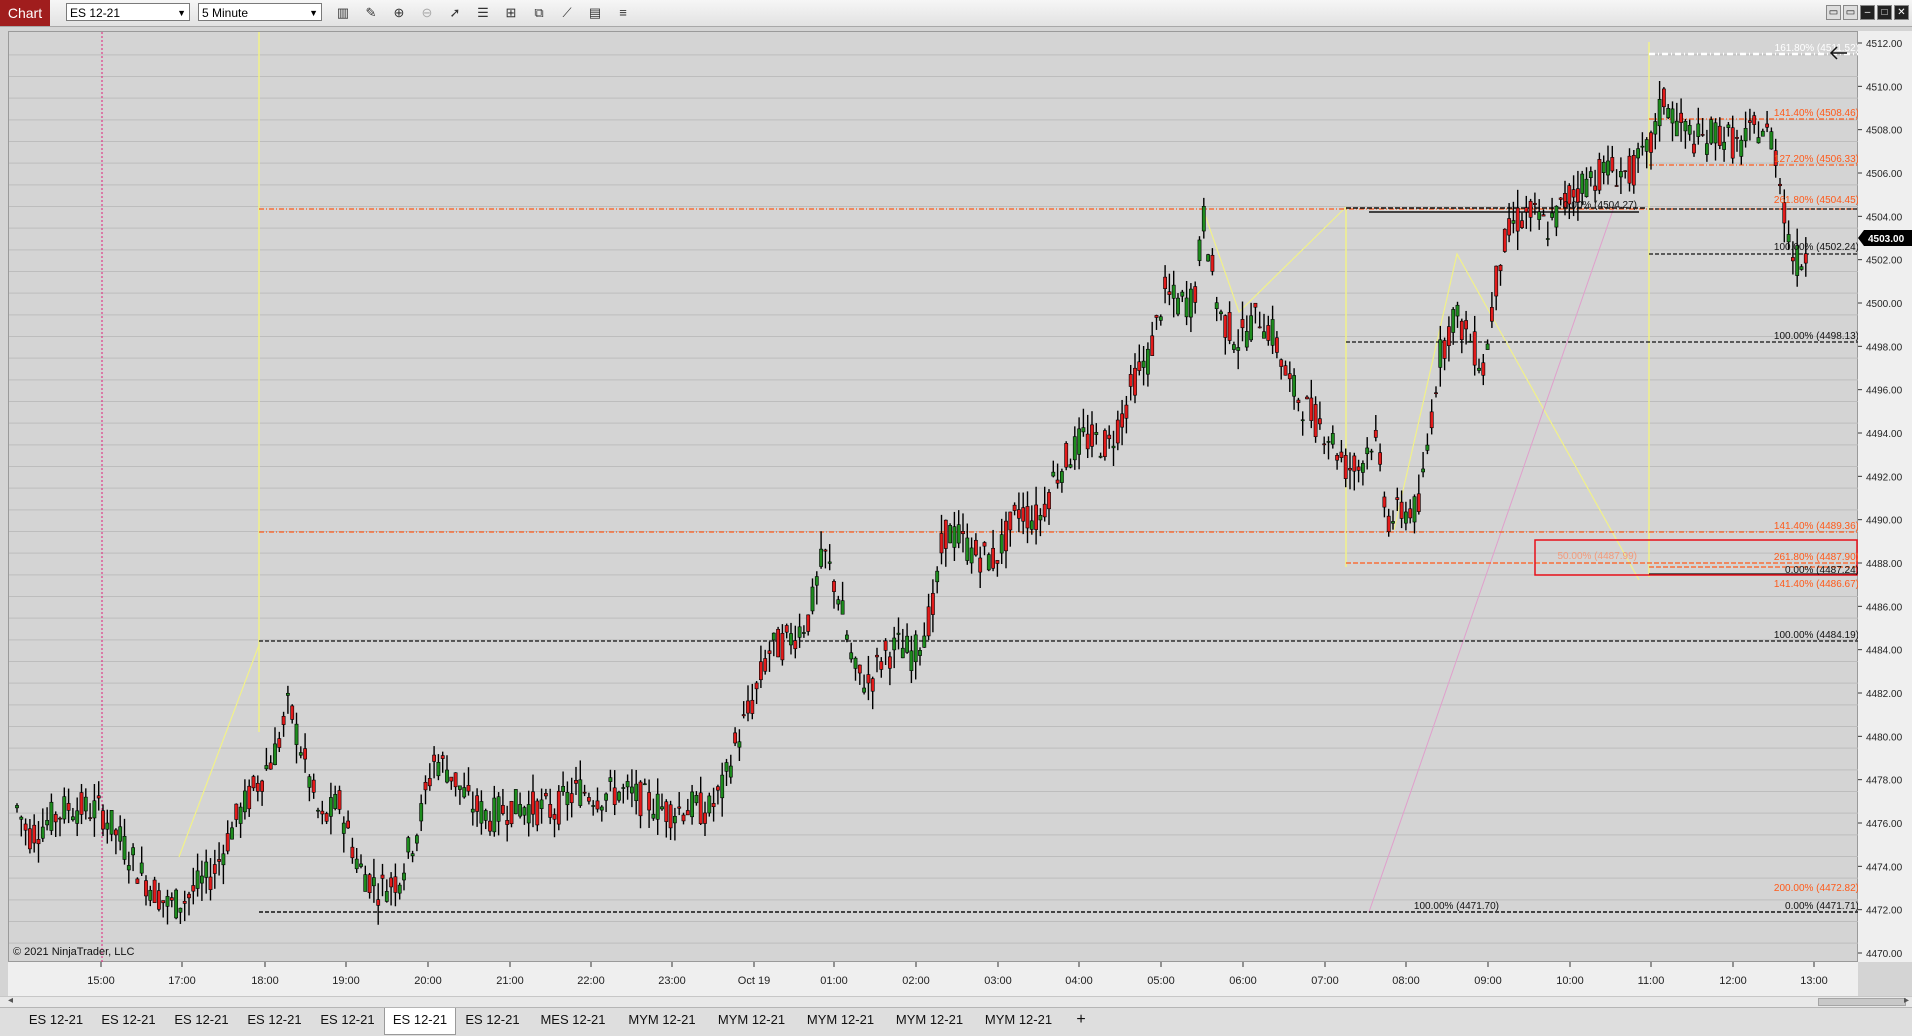 This screenshot has width=1912, height=1036. Describe the element at coordinates (1884, 261) in the screenshot. I see `price-tick-label: 4502.00` at that location.